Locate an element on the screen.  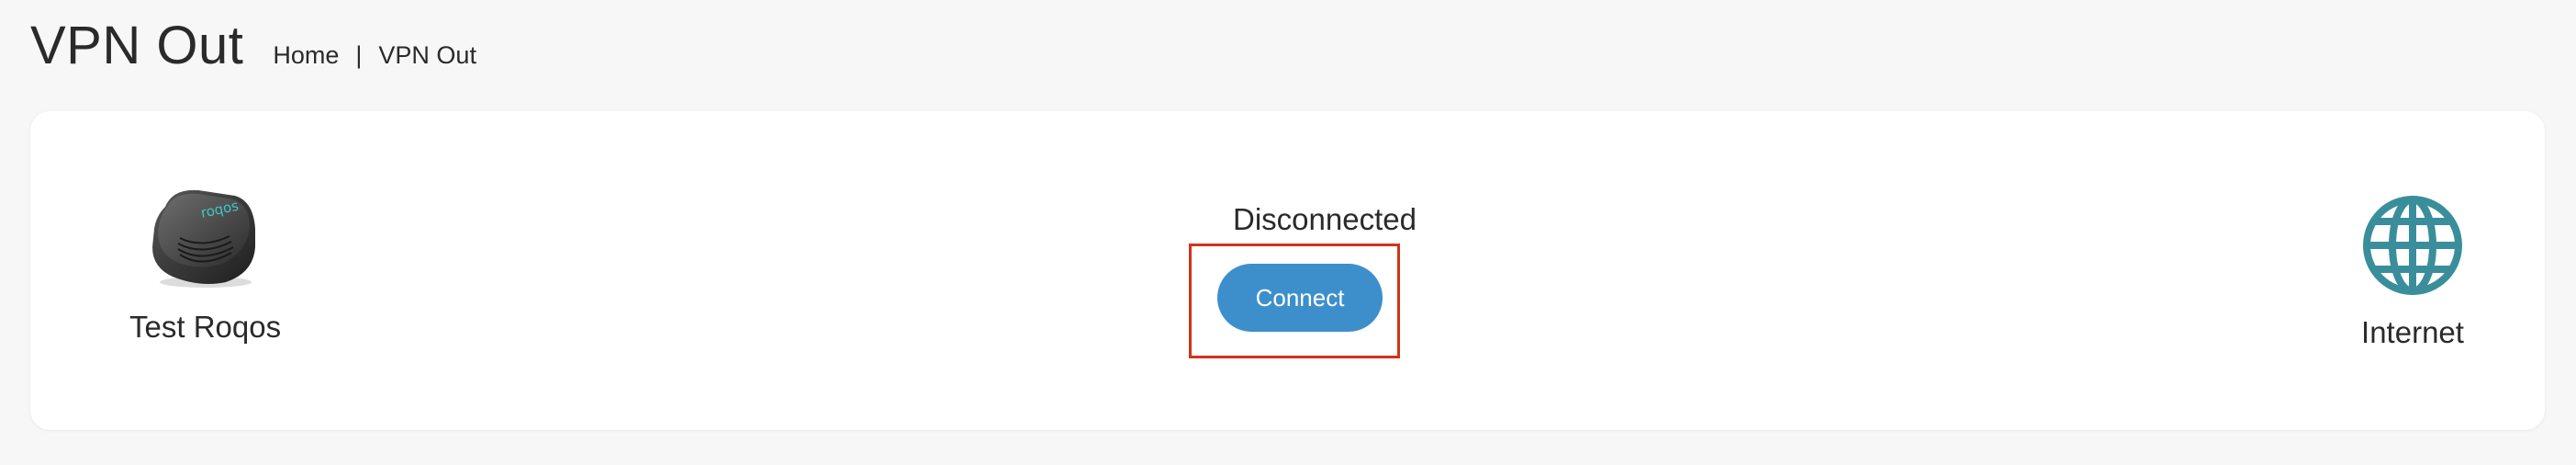
breadcrumb-current: VPN Out is located at coordinates (427, 55).